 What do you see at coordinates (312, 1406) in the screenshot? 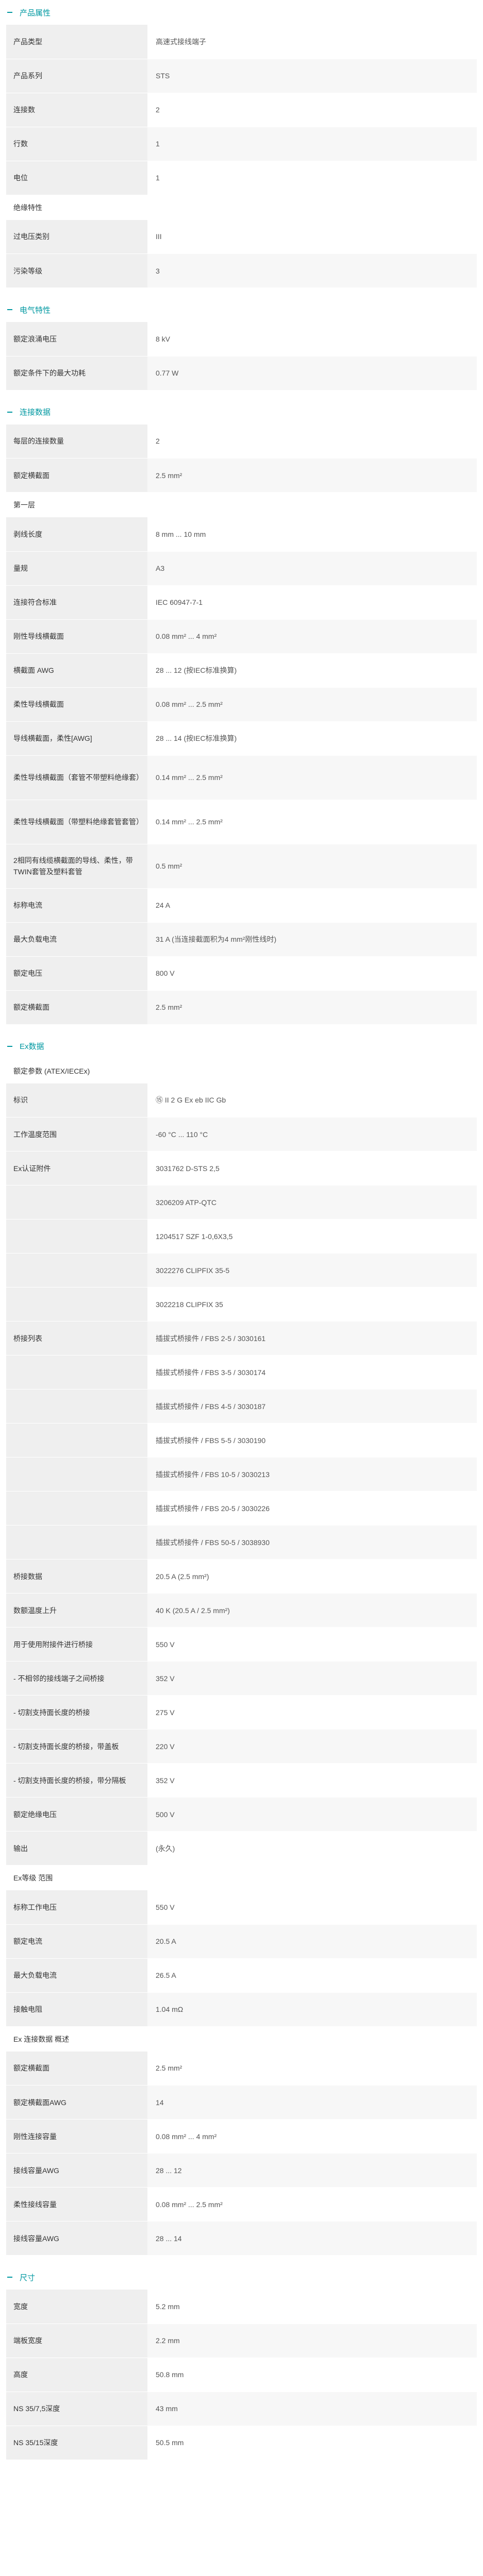
I see `spec-value: 插拔式桥接件 / FBS 4-5 / 3030187` at bounding box center [312, 1406].